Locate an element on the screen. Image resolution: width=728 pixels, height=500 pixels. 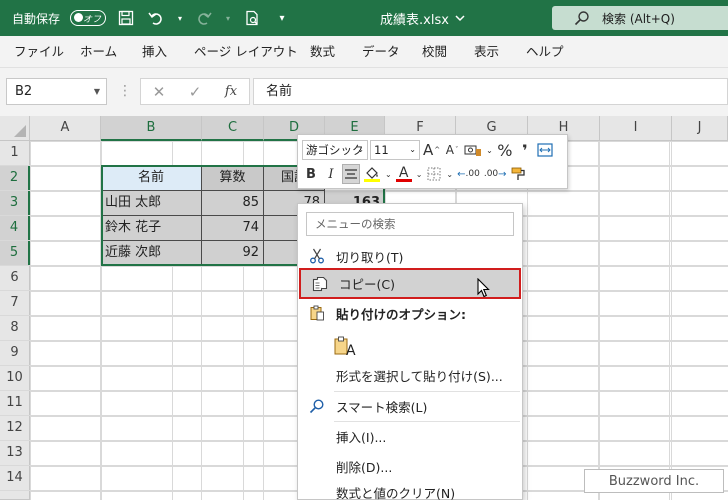
font-size-select: 11 ⌄ is located at coordinates (395, 150).